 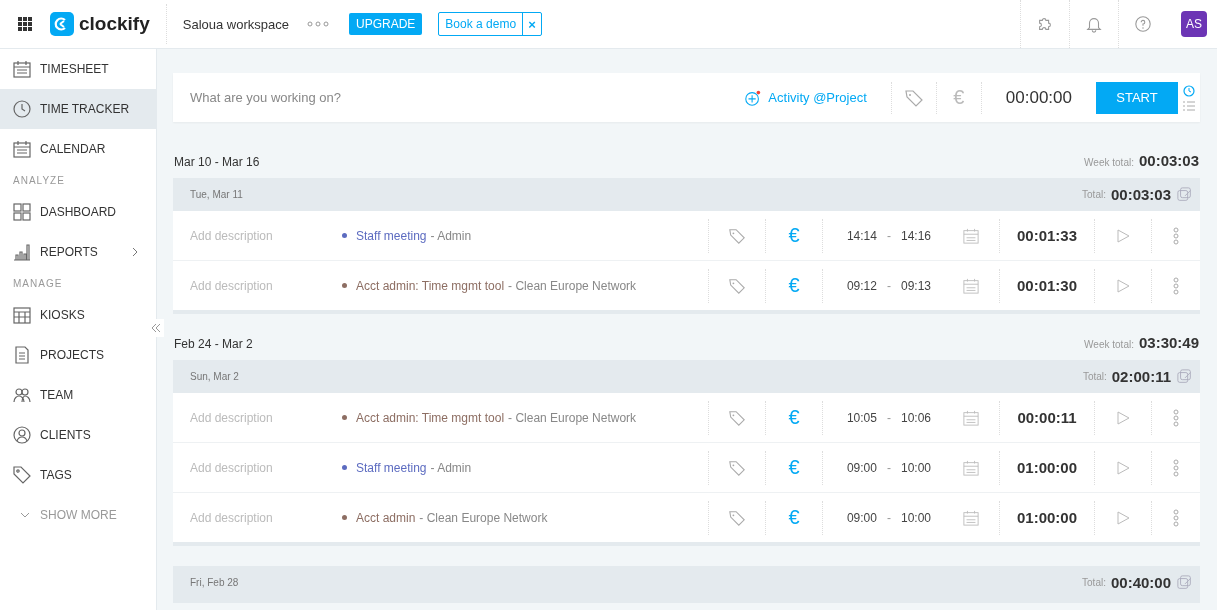 What do you see at coordinates (214, 376) in the screenshot?
I see `day-date: Sun, Mar 2` at bounding box center [214, 376].